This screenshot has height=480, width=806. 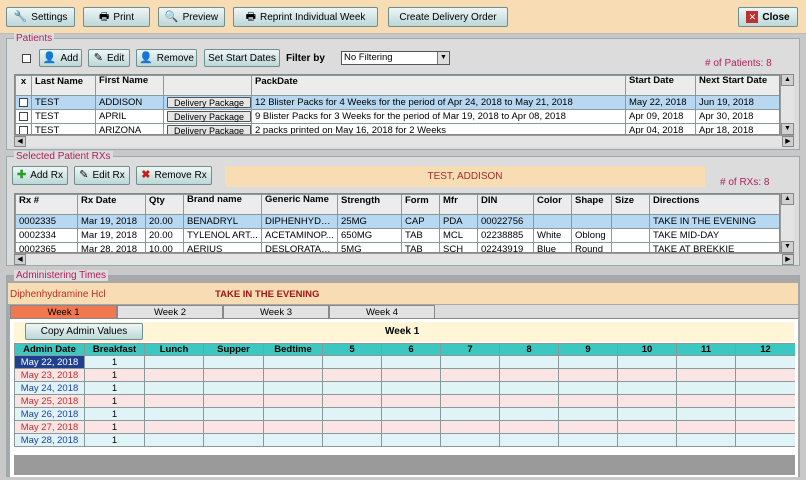 I want to click on remove-patient-button: 👤 Remove, so click(x=166, y=58).